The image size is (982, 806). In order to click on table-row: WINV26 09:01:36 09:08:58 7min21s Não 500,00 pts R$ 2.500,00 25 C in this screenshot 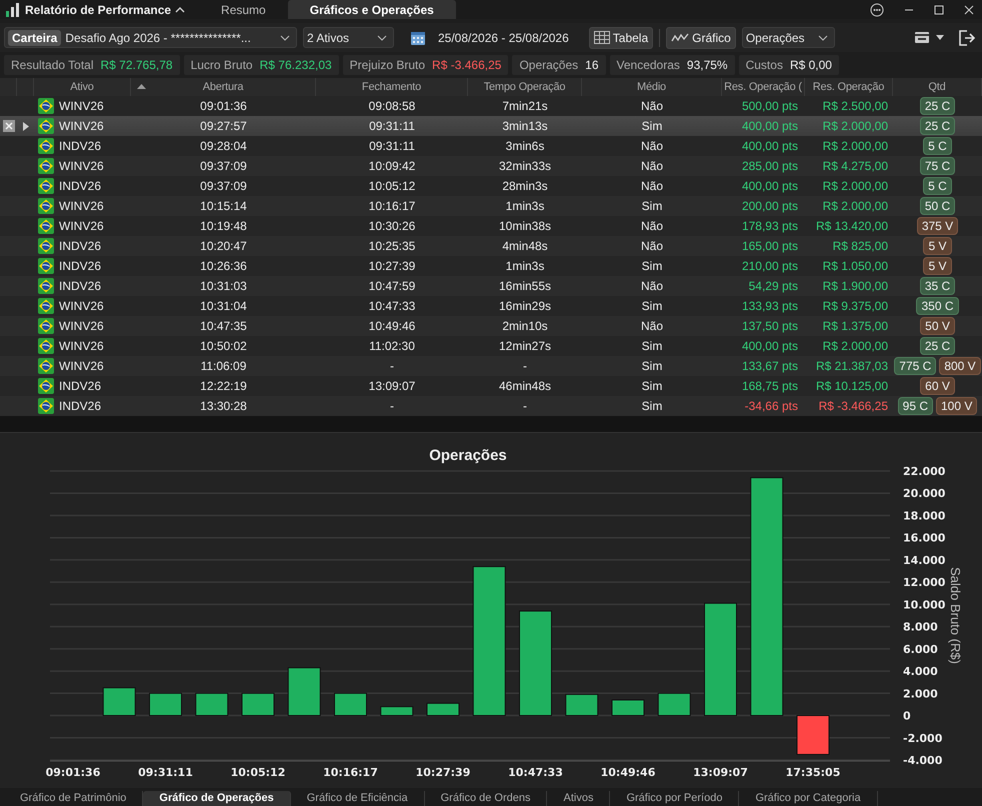, I will do `click(491, 106)`.